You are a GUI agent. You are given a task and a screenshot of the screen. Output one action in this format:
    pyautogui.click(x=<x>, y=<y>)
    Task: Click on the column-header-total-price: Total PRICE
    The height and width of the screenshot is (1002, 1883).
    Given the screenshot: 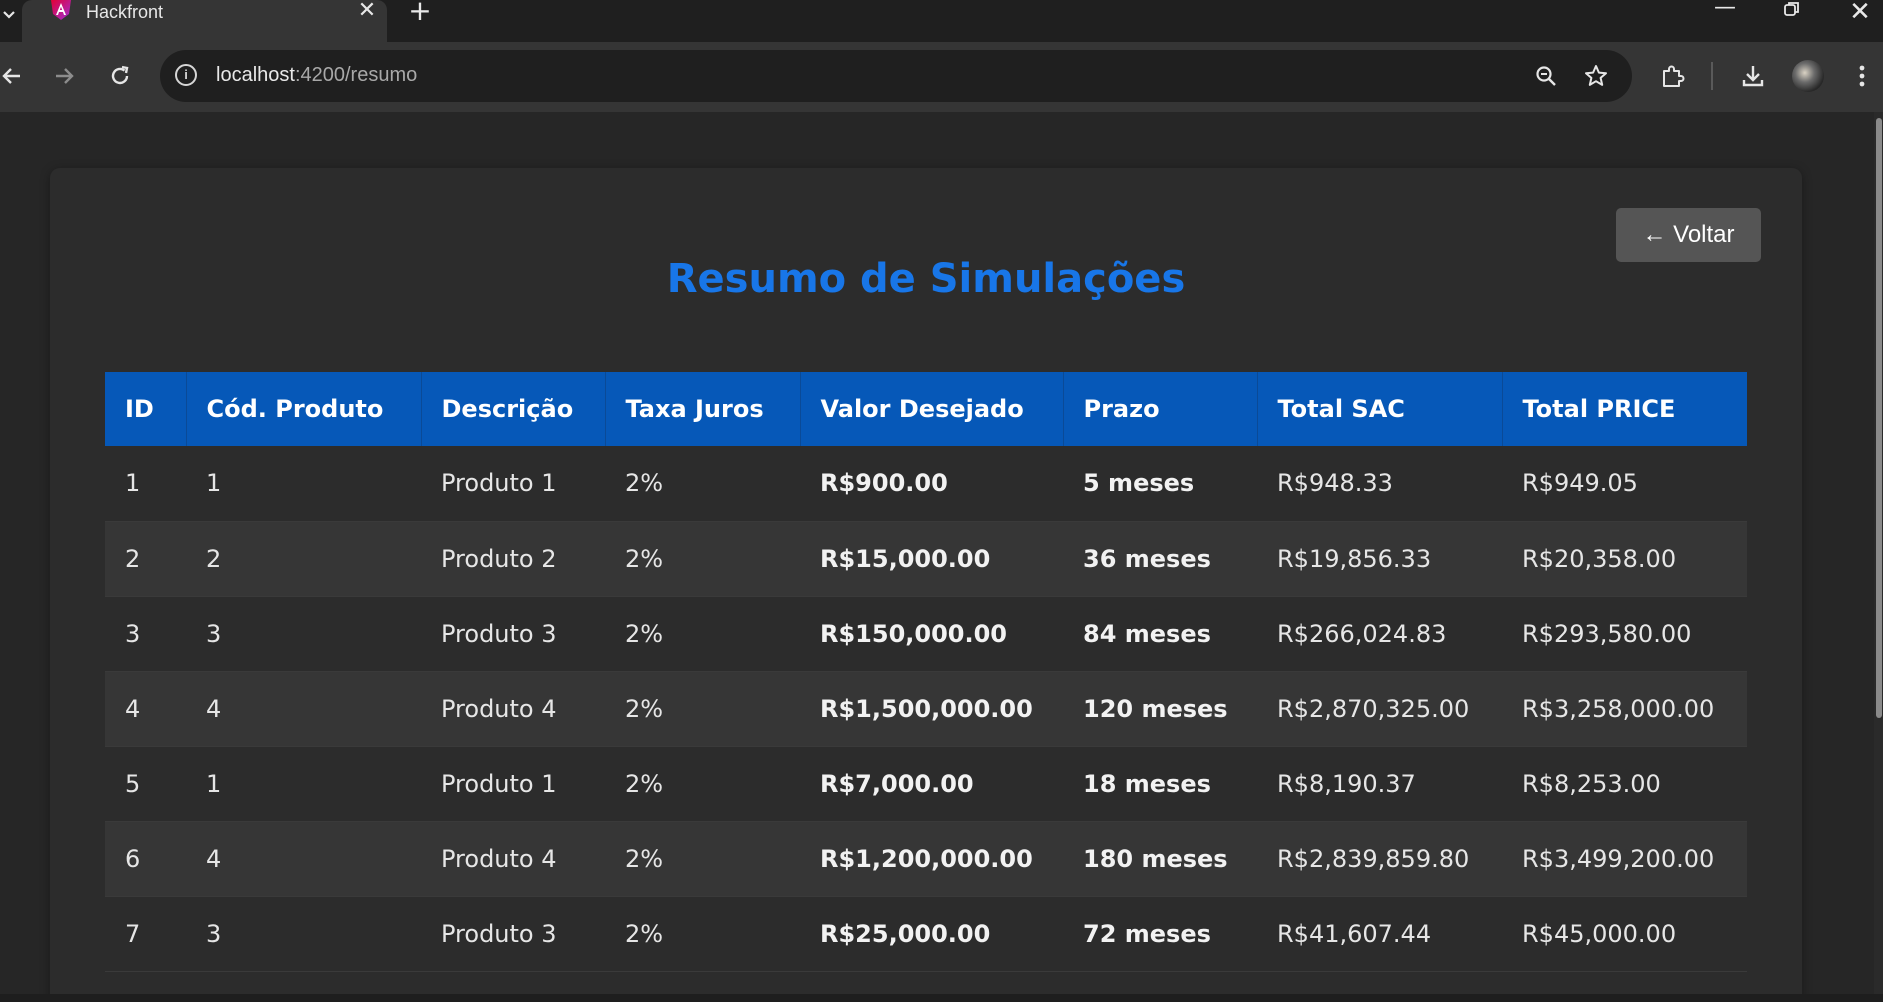 What is the action you would take?
    pyautogui.click(x=1624, y=409)
    